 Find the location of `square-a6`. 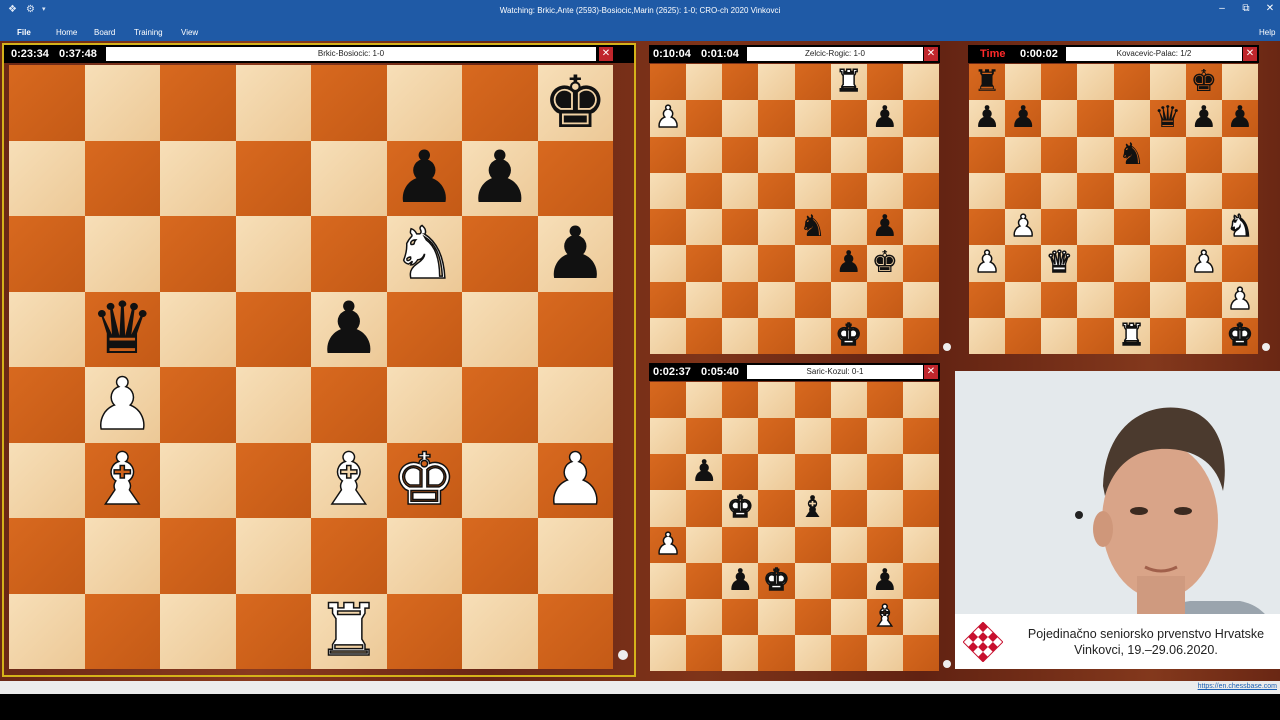

square-a6 is located at coordinates (668, 154).